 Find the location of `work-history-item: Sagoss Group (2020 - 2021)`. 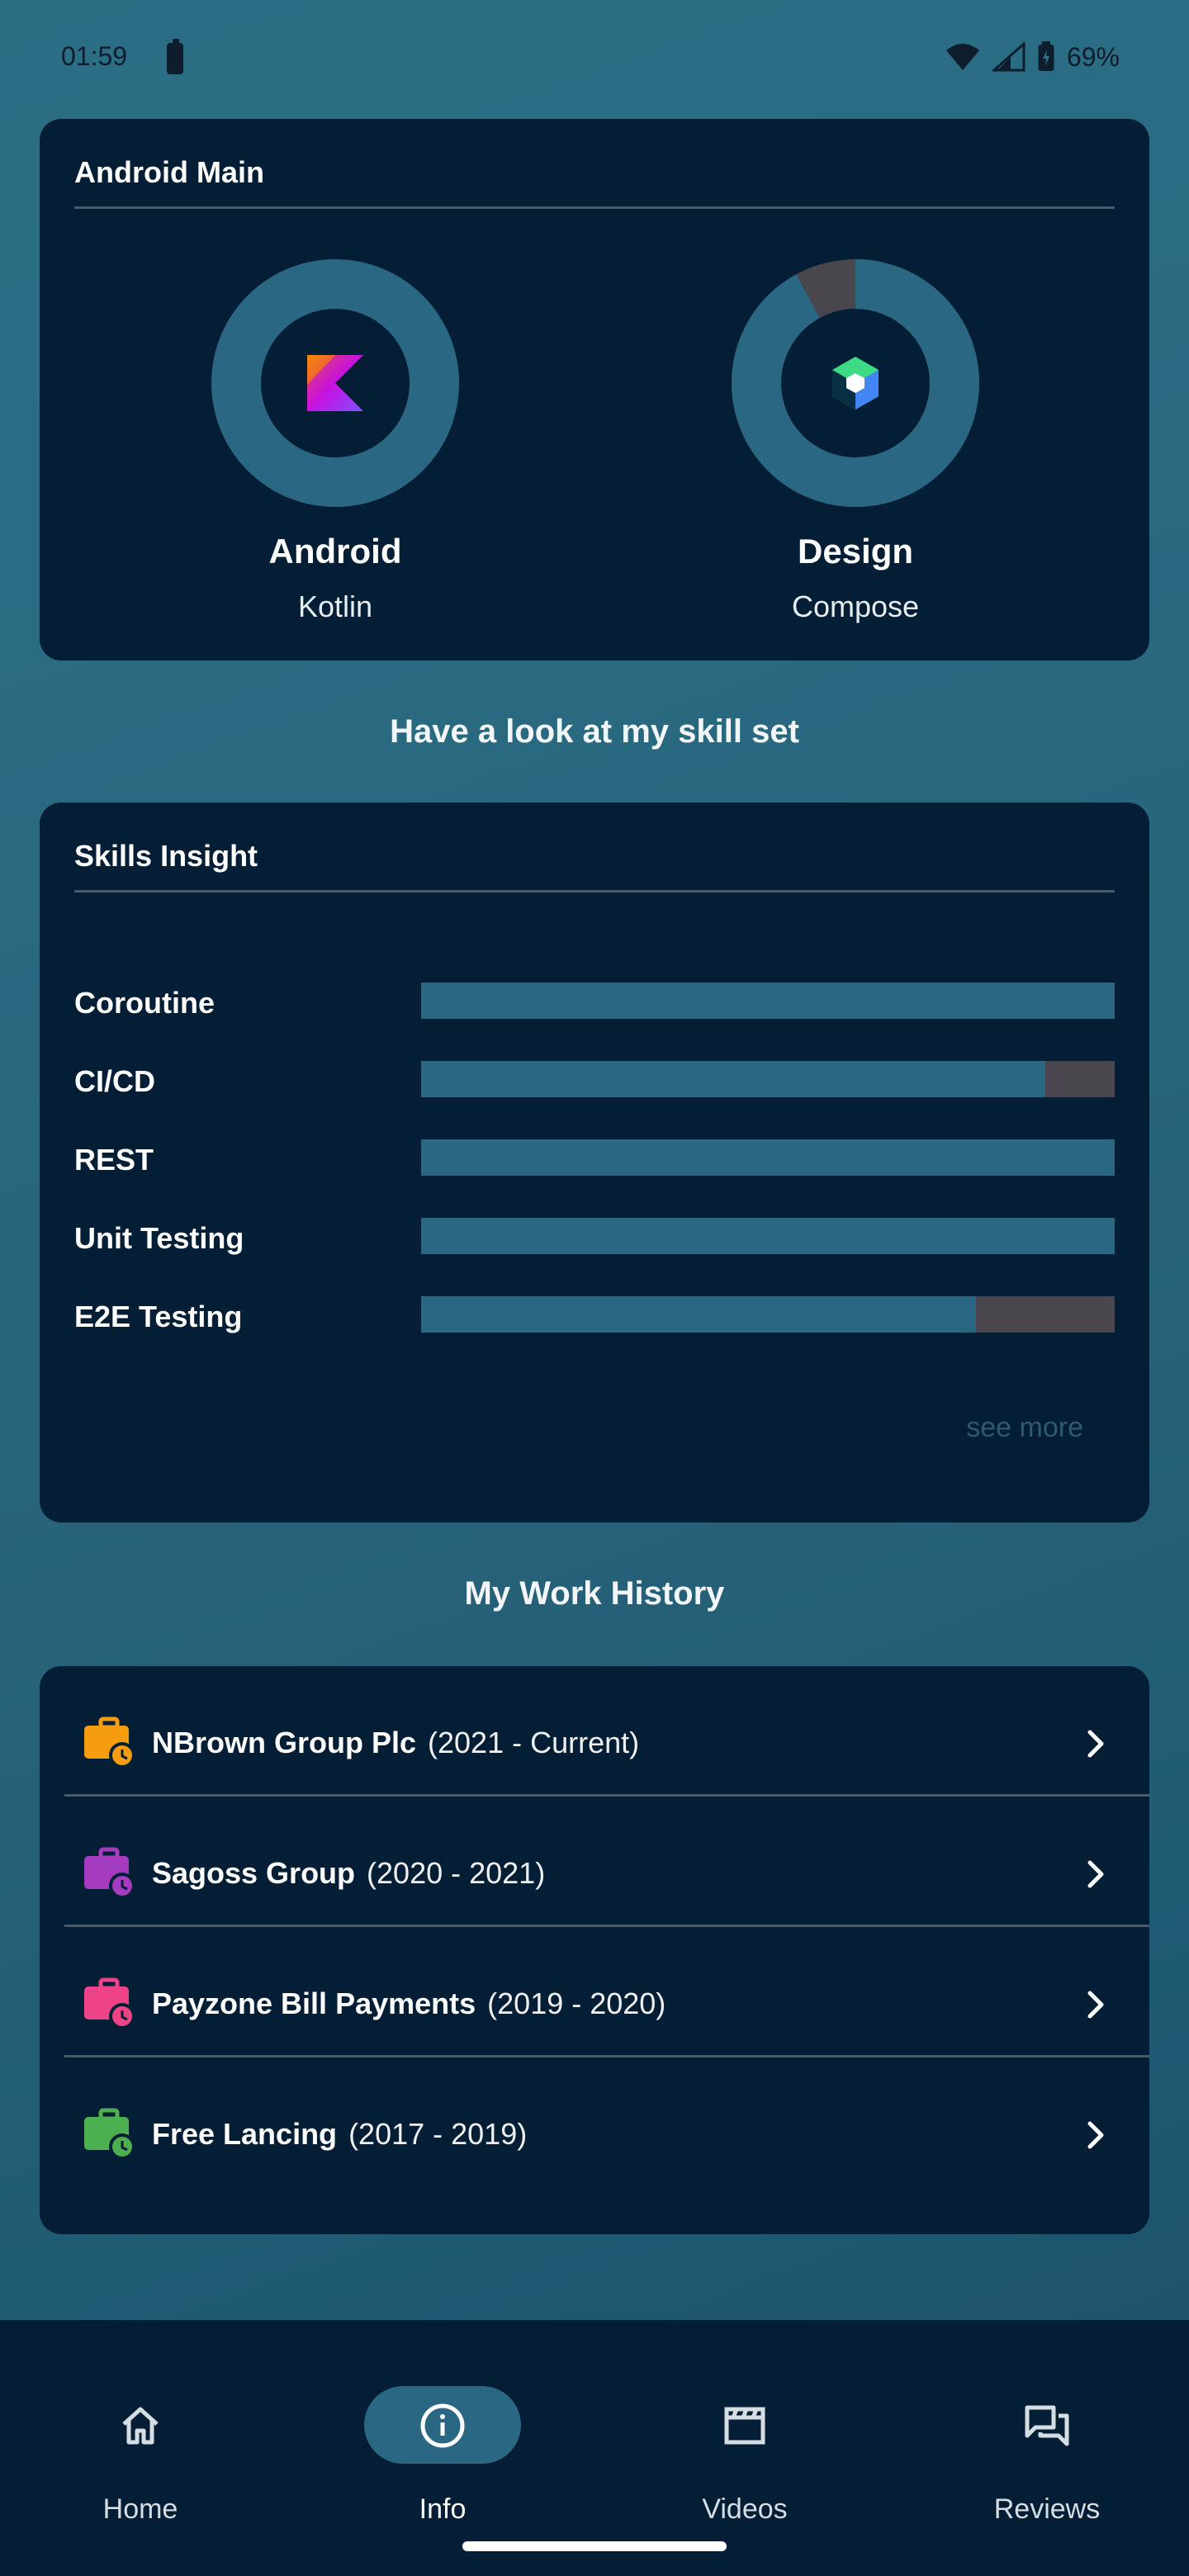

work-history-item: Sagoss Group (2020 - 2021) is located at coordinates (606, 1862).